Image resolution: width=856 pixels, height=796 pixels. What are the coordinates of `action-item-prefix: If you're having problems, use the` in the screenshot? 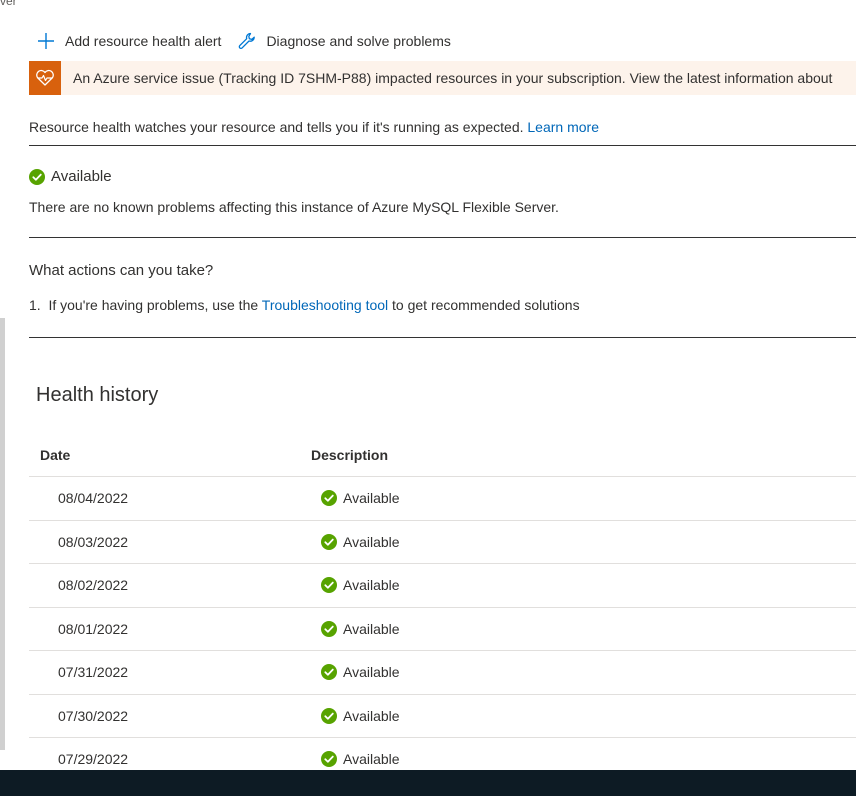 It's located at (155, 305).